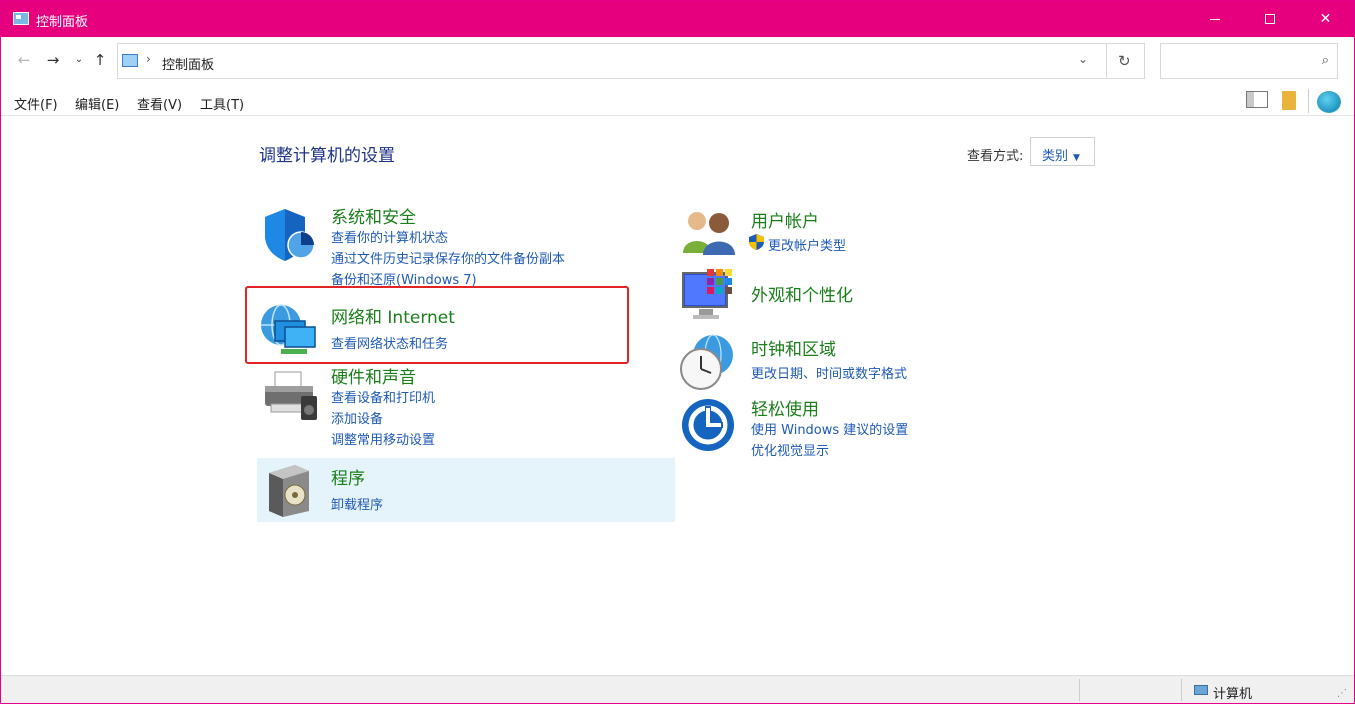 Image resolution: width=1355 pixels, height=704 pixels. Describe the element at coordinates (97, 103) in the screenshot. I see `menu-edit: 编辑(E)` at that location.